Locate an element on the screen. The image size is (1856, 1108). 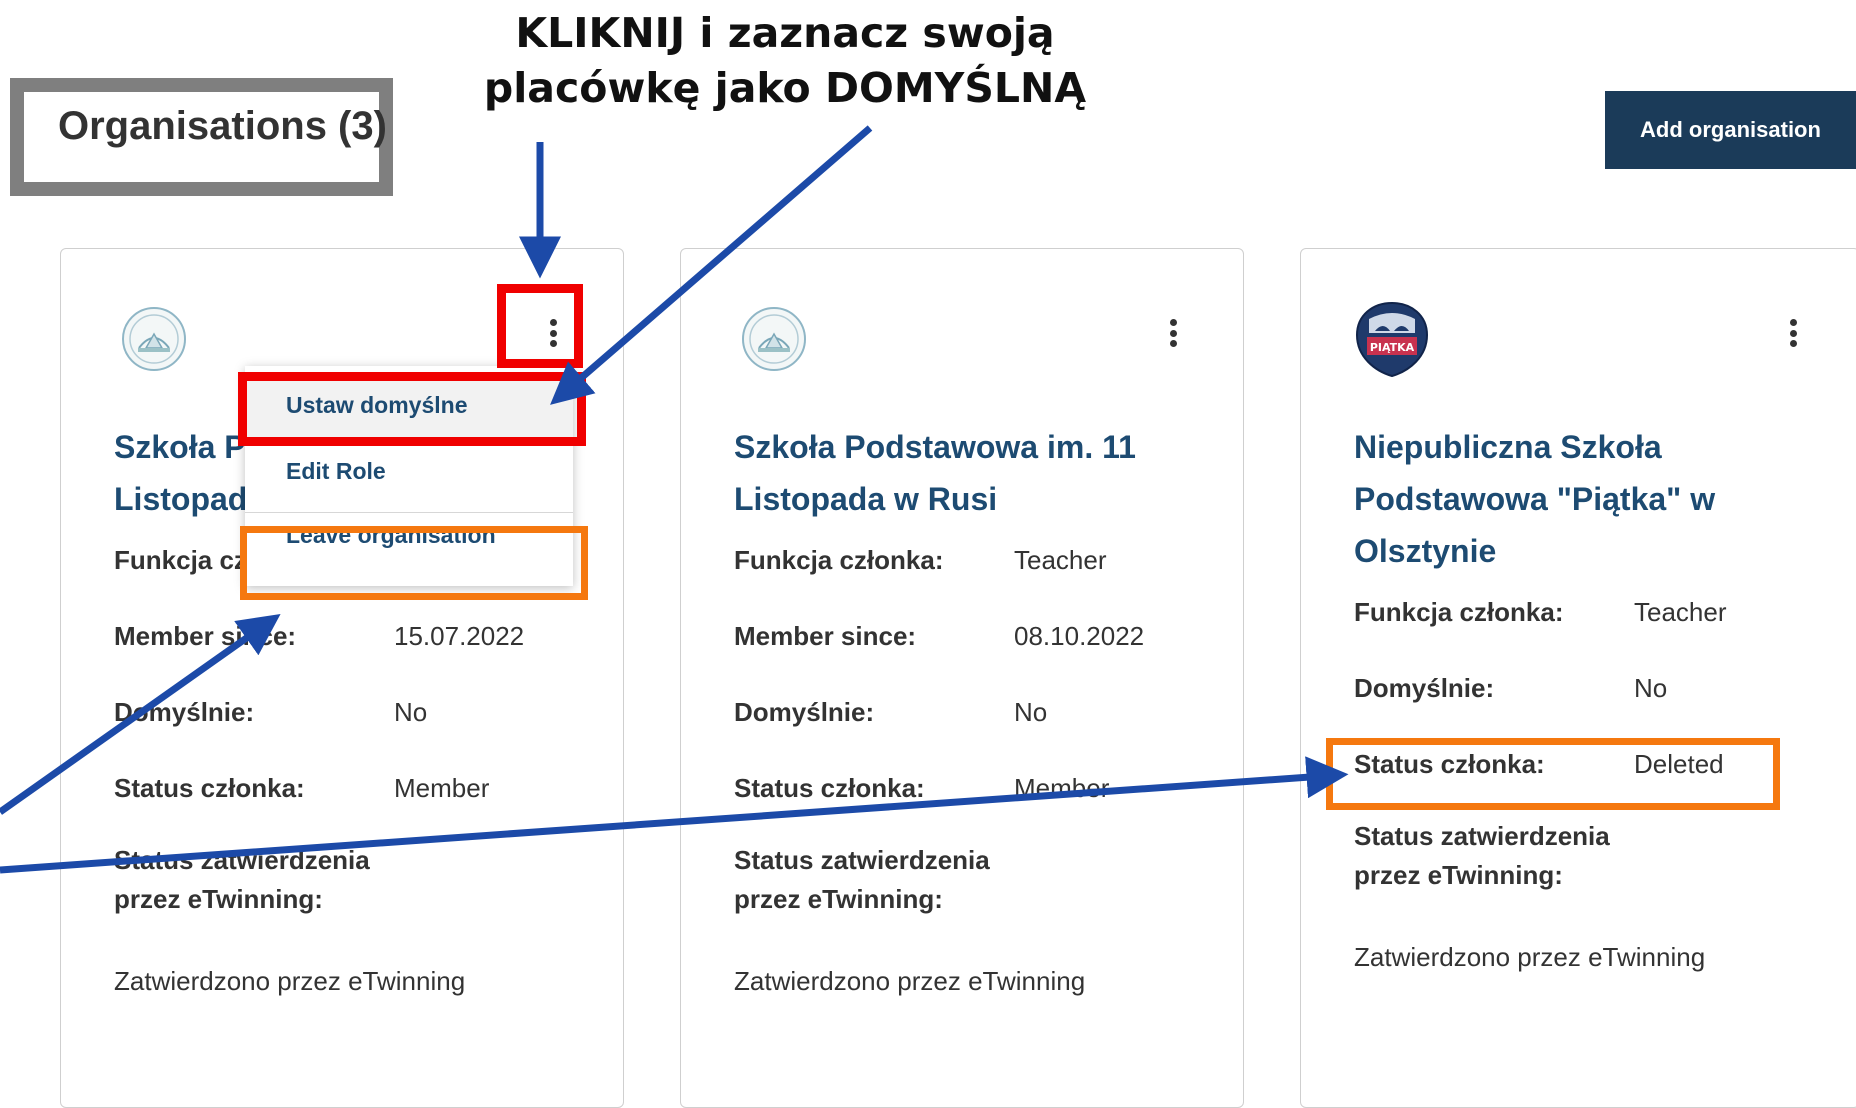
annotation-line-2: placówkę jako DOMYŚLNĄ is located at coordinates (785, 88).